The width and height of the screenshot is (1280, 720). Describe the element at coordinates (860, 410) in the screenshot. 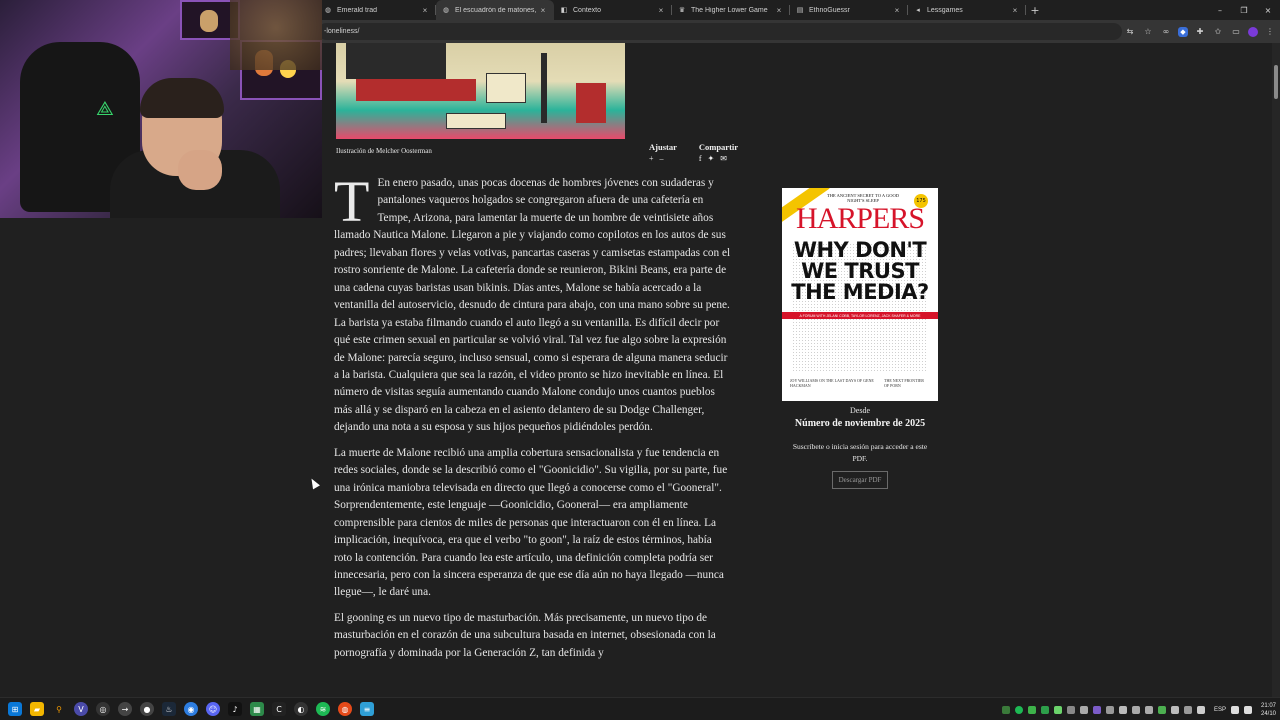

I see `since-label: Desde` at that location.